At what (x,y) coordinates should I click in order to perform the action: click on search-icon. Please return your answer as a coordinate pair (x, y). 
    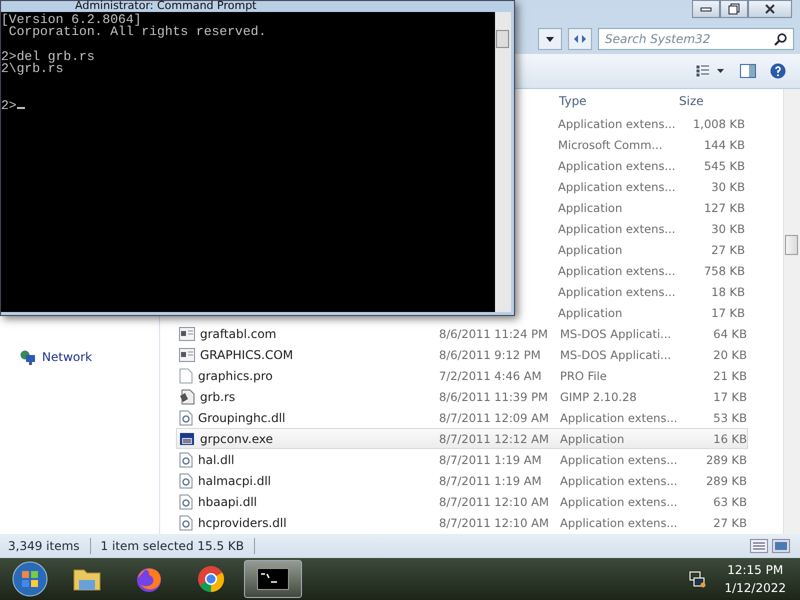
    Looking at the image, I should click on (780, 39).